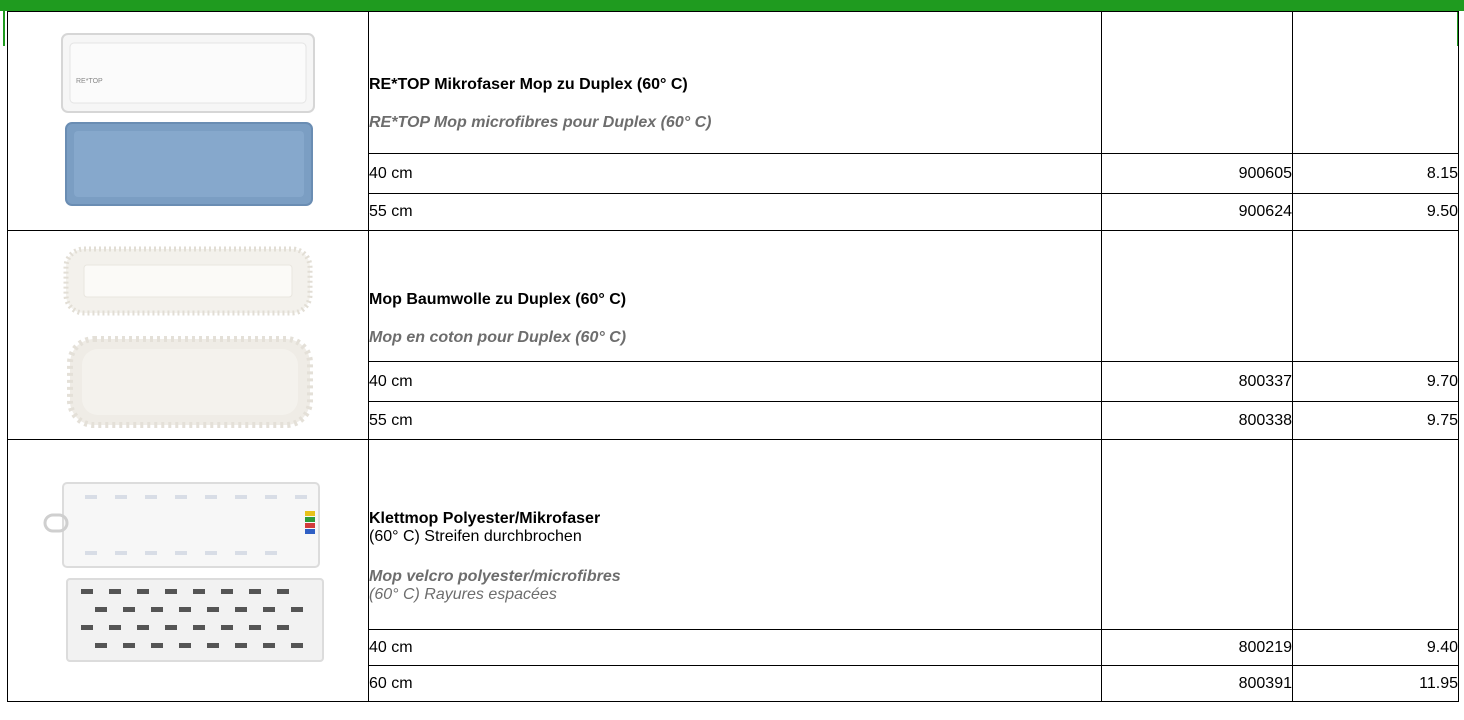 The height and width of the screenshot is (720, 1464). What do you see at coordinates (1375, 212) in the screenshot?
I see `variant-price: 9.50` at bounding box center [1375, 212].